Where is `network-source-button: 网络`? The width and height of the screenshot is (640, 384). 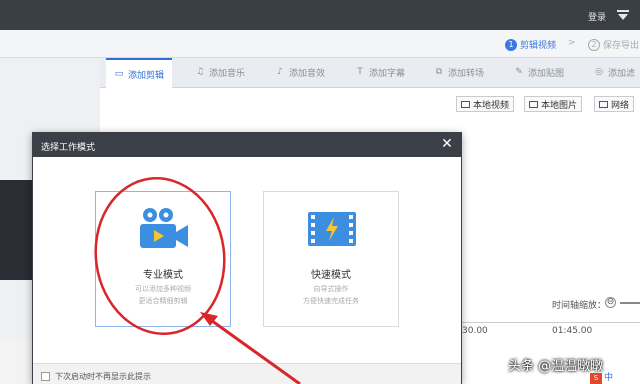
network-source-button: 网络 is located at coordinates (614, 104).